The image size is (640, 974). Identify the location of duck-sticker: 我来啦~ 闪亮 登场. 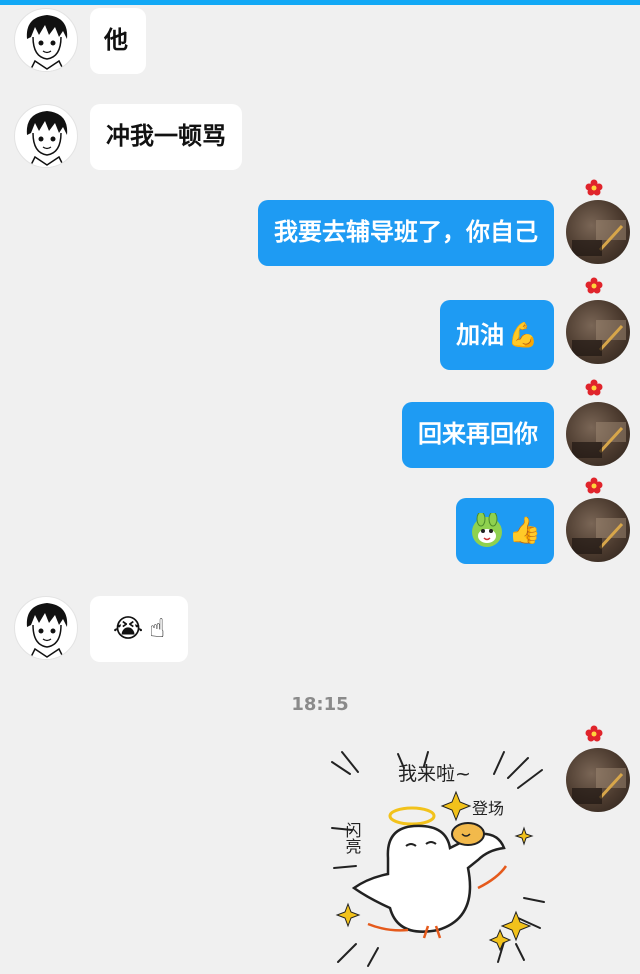
(439, 859).